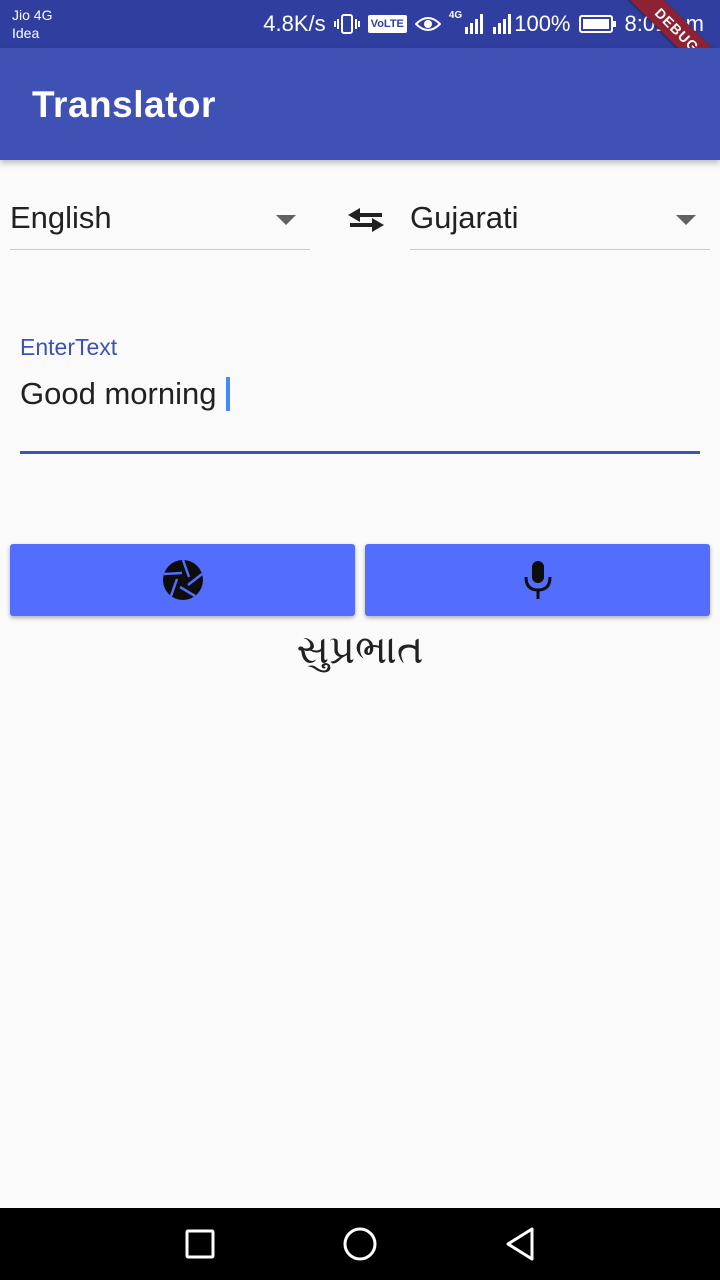 This screenshot has height=1280, width=720. I want to click on home-button, so click(360, 1244).